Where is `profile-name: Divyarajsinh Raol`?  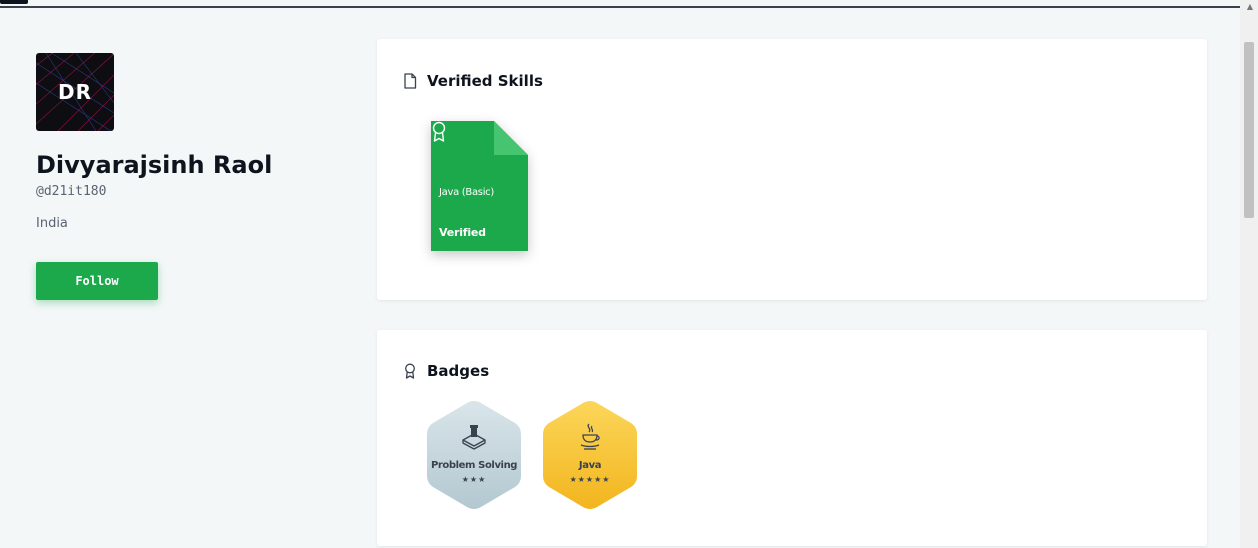
profile-name: Divyarajsinh Raol is located at coordinates (154, 165).